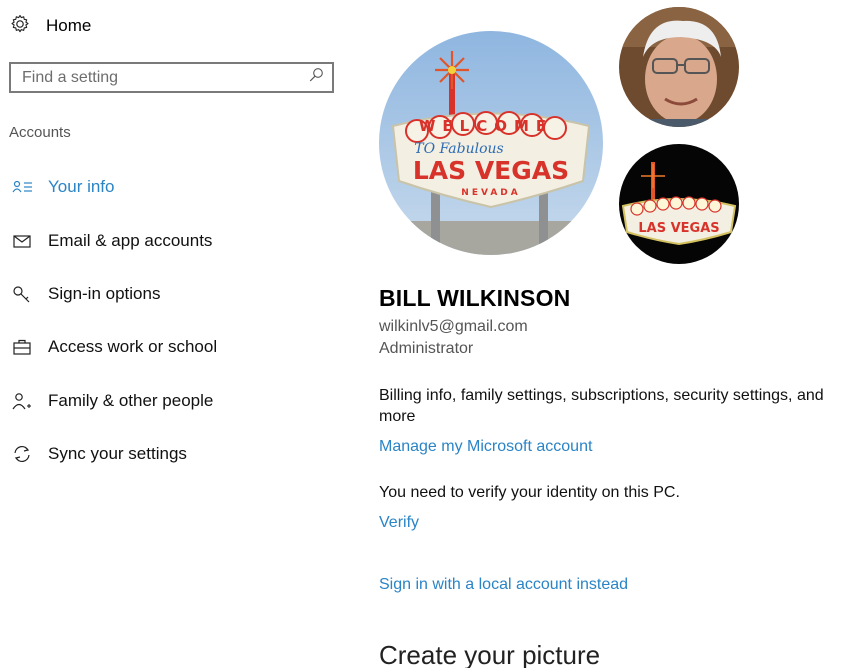 Image resolution: width=842 pixels, height=668 pixels. I want to click on sidebar-item-label: Your info, so click(81, 186).